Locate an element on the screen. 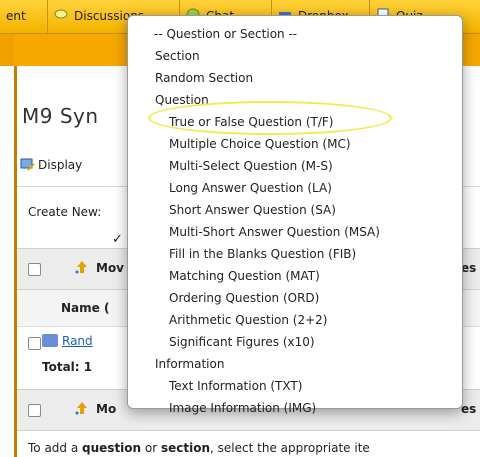  menu-item-arithmetic: Arithmetic Question (2+2) is located at coordinates (324, 320).